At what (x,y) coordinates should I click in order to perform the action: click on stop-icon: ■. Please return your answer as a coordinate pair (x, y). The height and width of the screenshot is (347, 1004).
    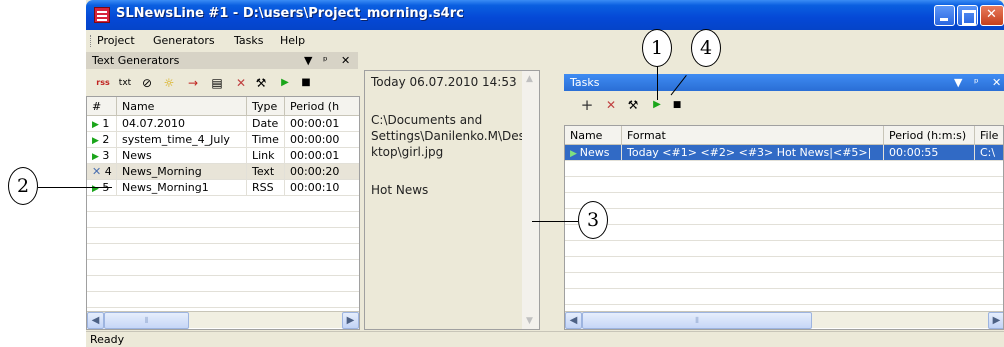
    Looking at the image, I should click on (306, 83).